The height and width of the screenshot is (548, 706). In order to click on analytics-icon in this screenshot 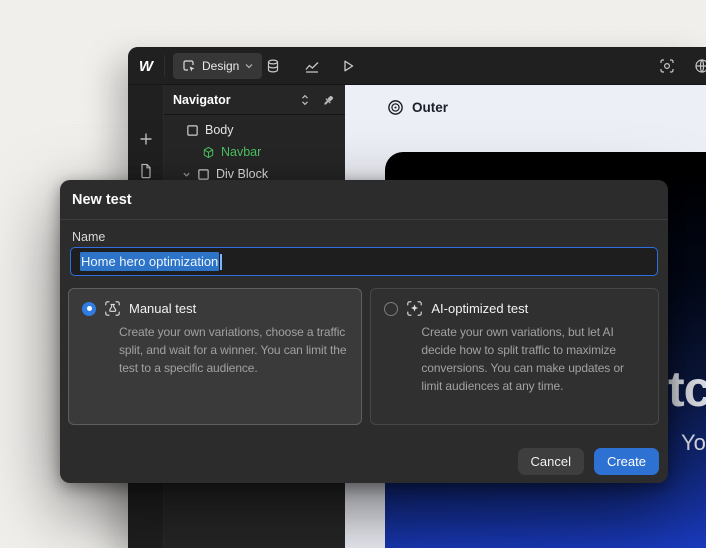, I will do `click(312, 66)`.